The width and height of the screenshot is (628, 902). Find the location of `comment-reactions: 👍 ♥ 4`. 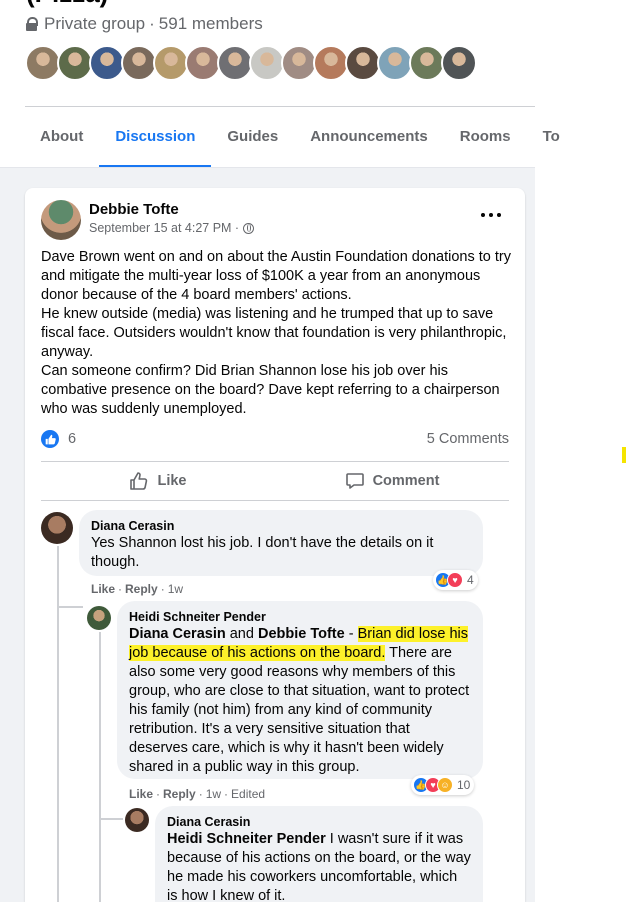

comment-reactions: 👍 ♥ 4 is located at coordinates (455, 580).